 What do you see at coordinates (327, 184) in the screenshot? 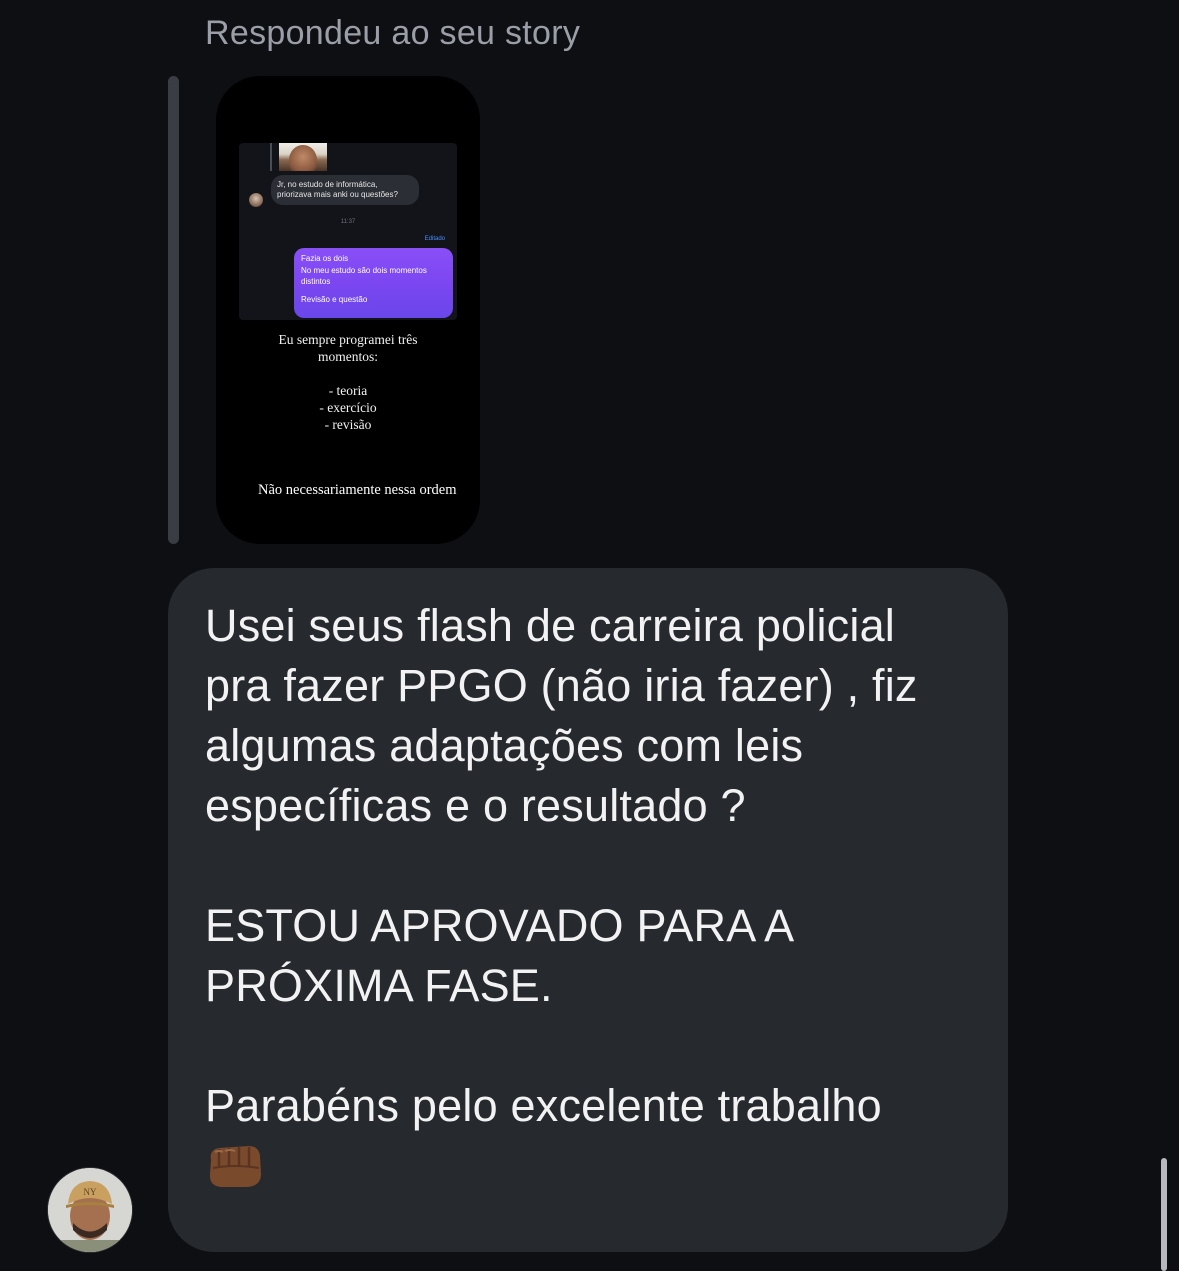
I see `incoming-message-line: Jr, no estudo de informática,` at bounding box center [327, 184].